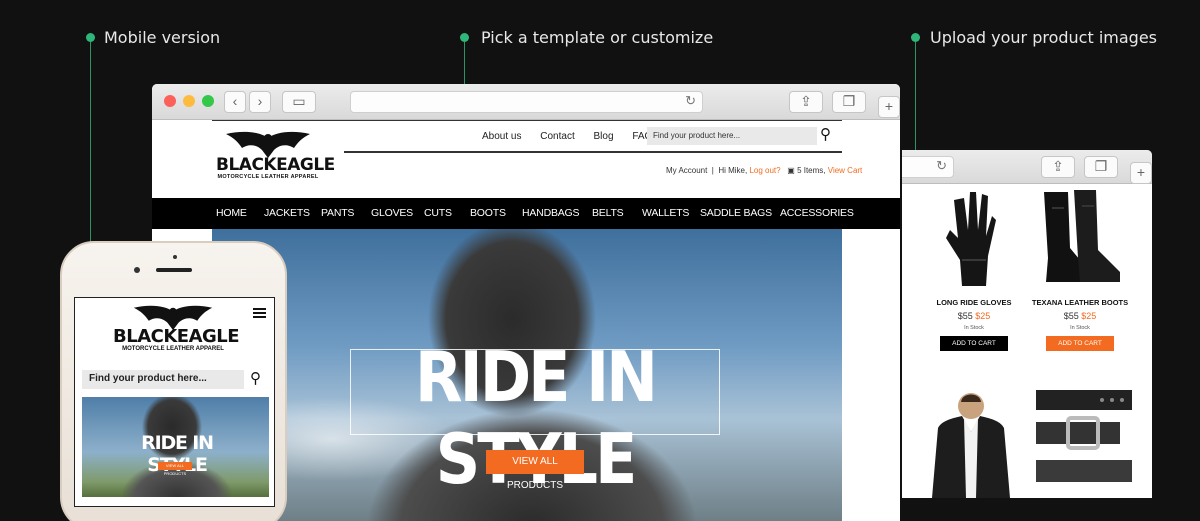 The image size is (1200, 521). I want to click on mobile-view-all-button: VIEW ALL PRODUCTS, so click(175, 469).